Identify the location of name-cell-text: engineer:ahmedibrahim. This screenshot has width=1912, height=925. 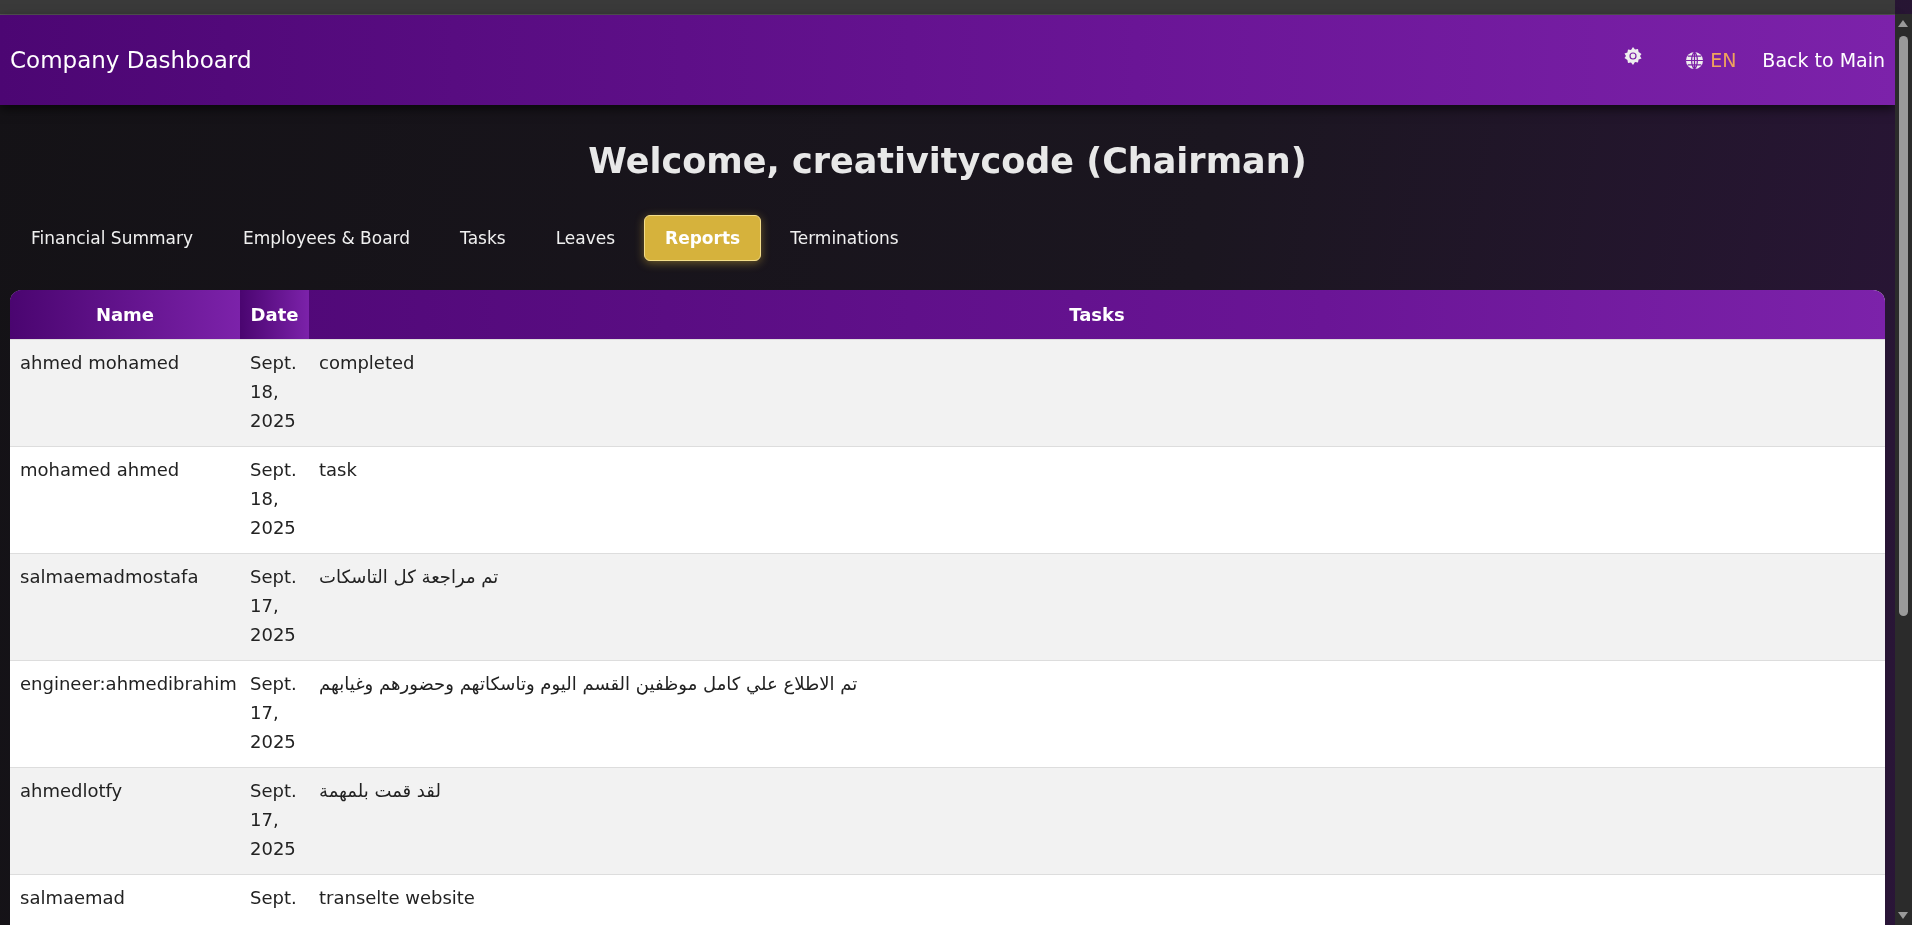
(128, 684).